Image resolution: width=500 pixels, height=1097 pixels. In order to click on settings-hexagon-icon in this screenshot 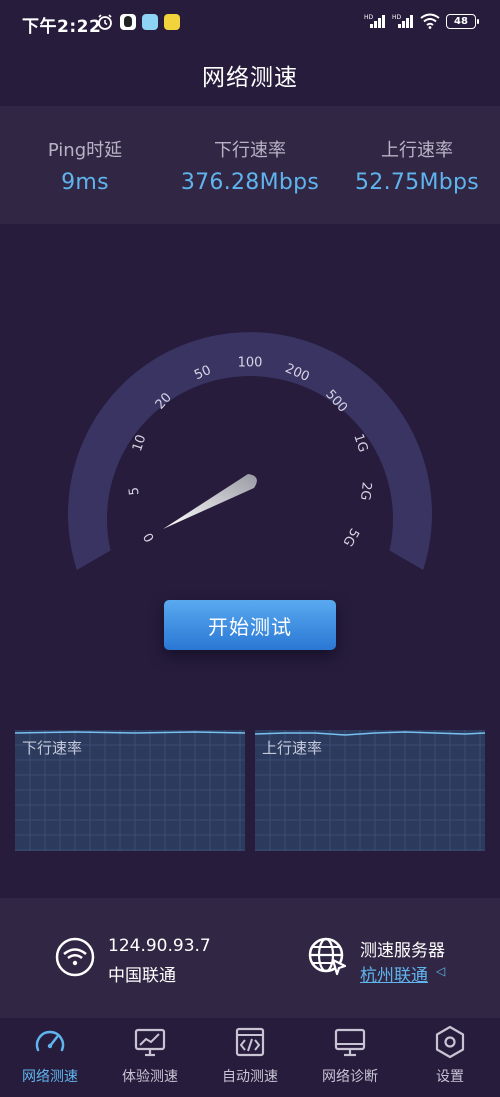, I will do `click(450, 1042)`.